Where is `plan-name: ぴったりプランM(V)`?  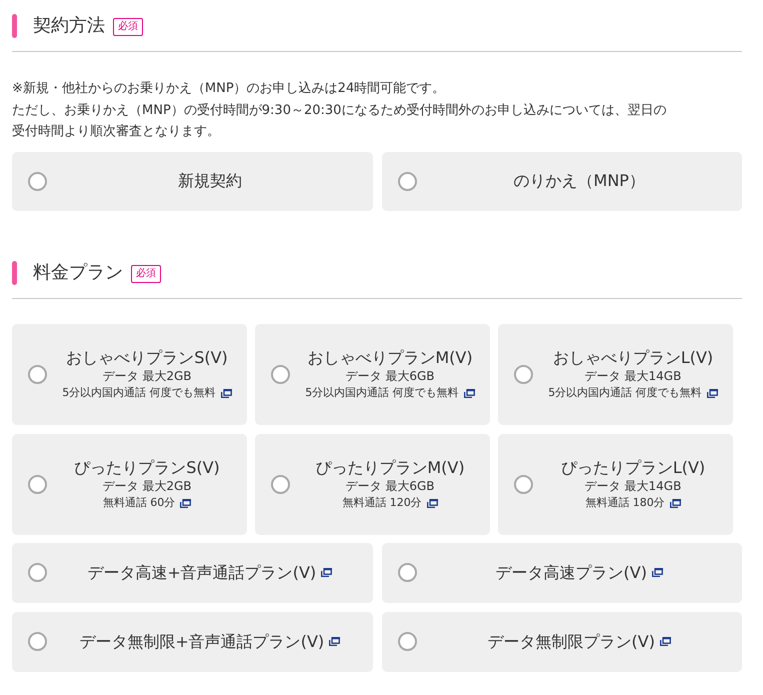
plan-name: ぴったりプランM(V) is located at coordinates (390, 467).